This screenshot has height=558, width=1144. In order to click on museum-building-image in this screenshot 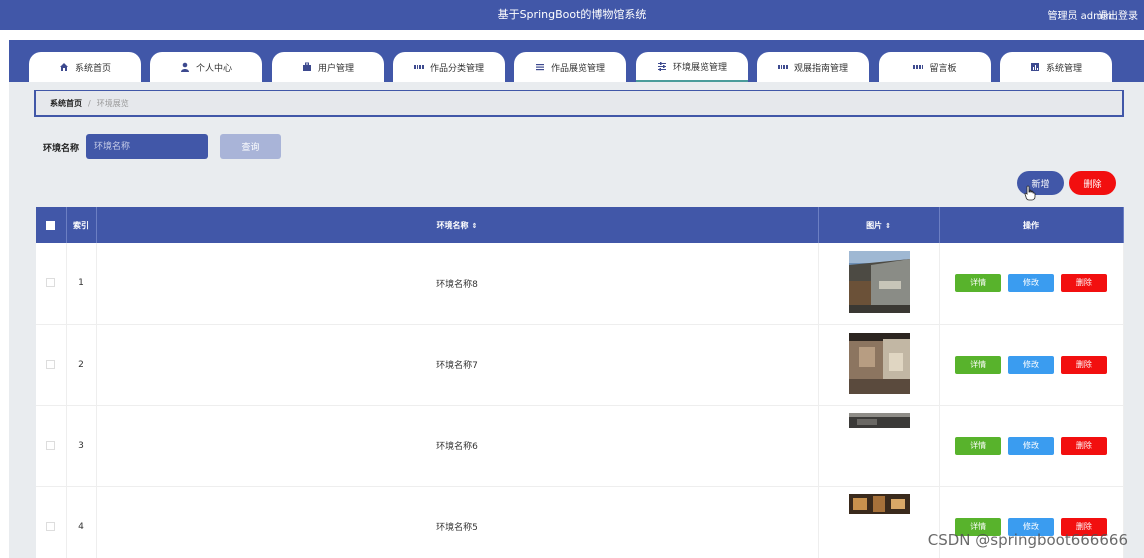, I will do `click(879, 282)`.